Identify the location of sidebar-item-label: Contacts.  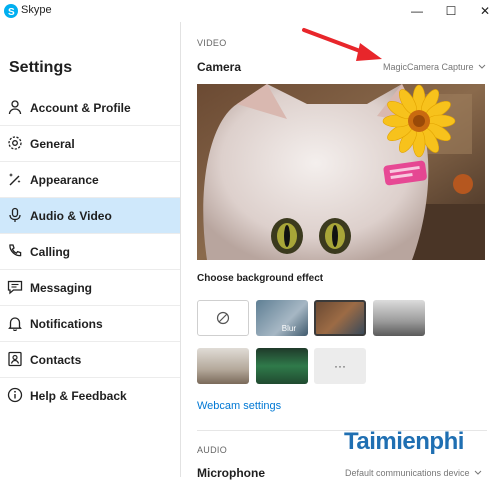
(56, 359).